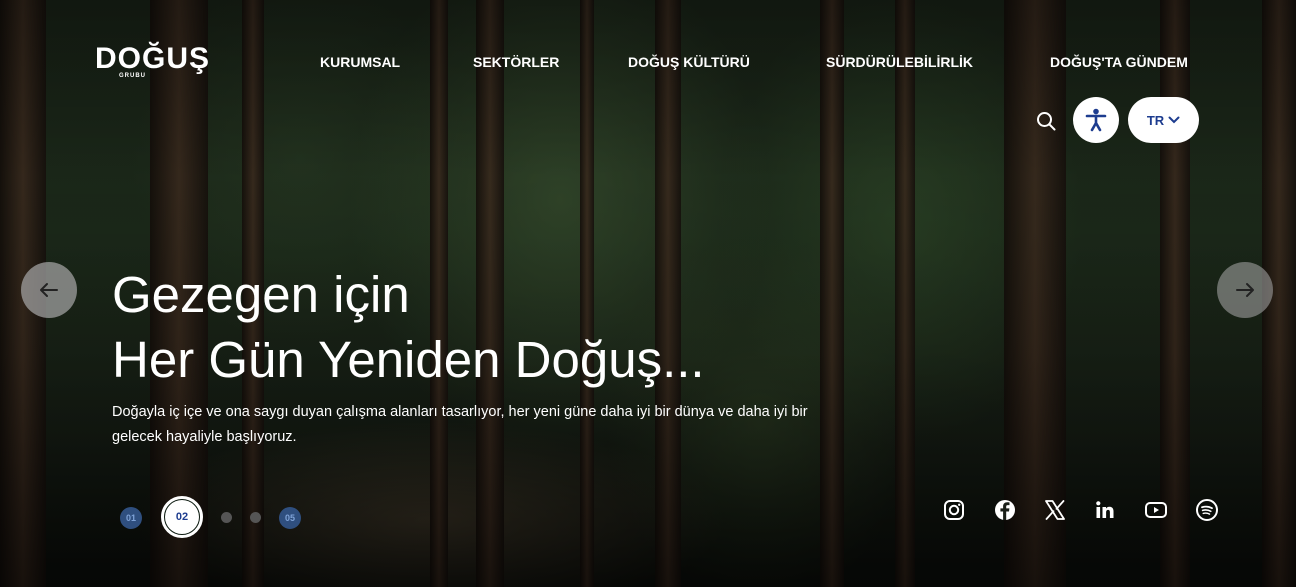 This screenshot has width=1296, height=587. I want to click on language-select: TR, so click(1163, 120).